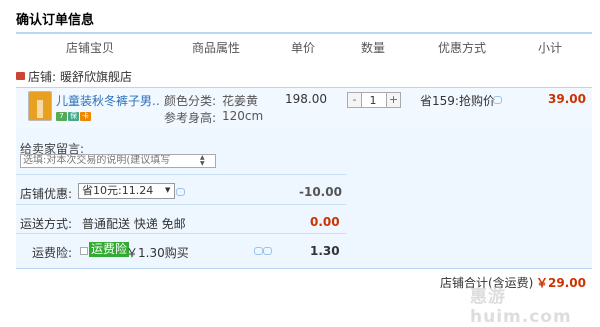 This screenshot has height=327, width=600. What do you see at coordinates (190, 101) in the screenshot?
I see `attr-color-label: 颜色分类:` at bounding box center [190, 101].